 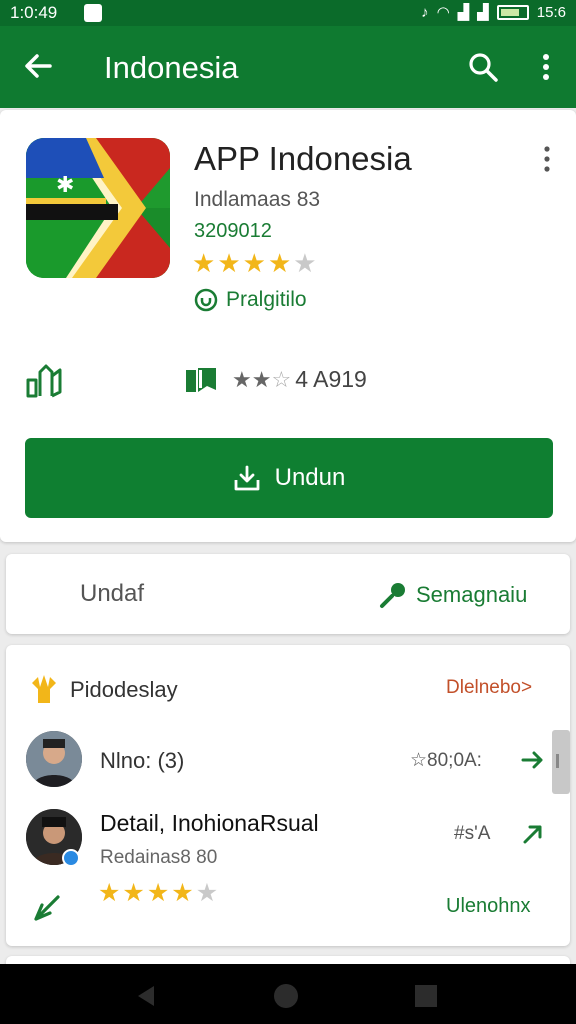 What do you see at coordinates (142, 760) in the screenshot?
I see `review-name: Nlno: (3)` at bounding box center [142, 760].